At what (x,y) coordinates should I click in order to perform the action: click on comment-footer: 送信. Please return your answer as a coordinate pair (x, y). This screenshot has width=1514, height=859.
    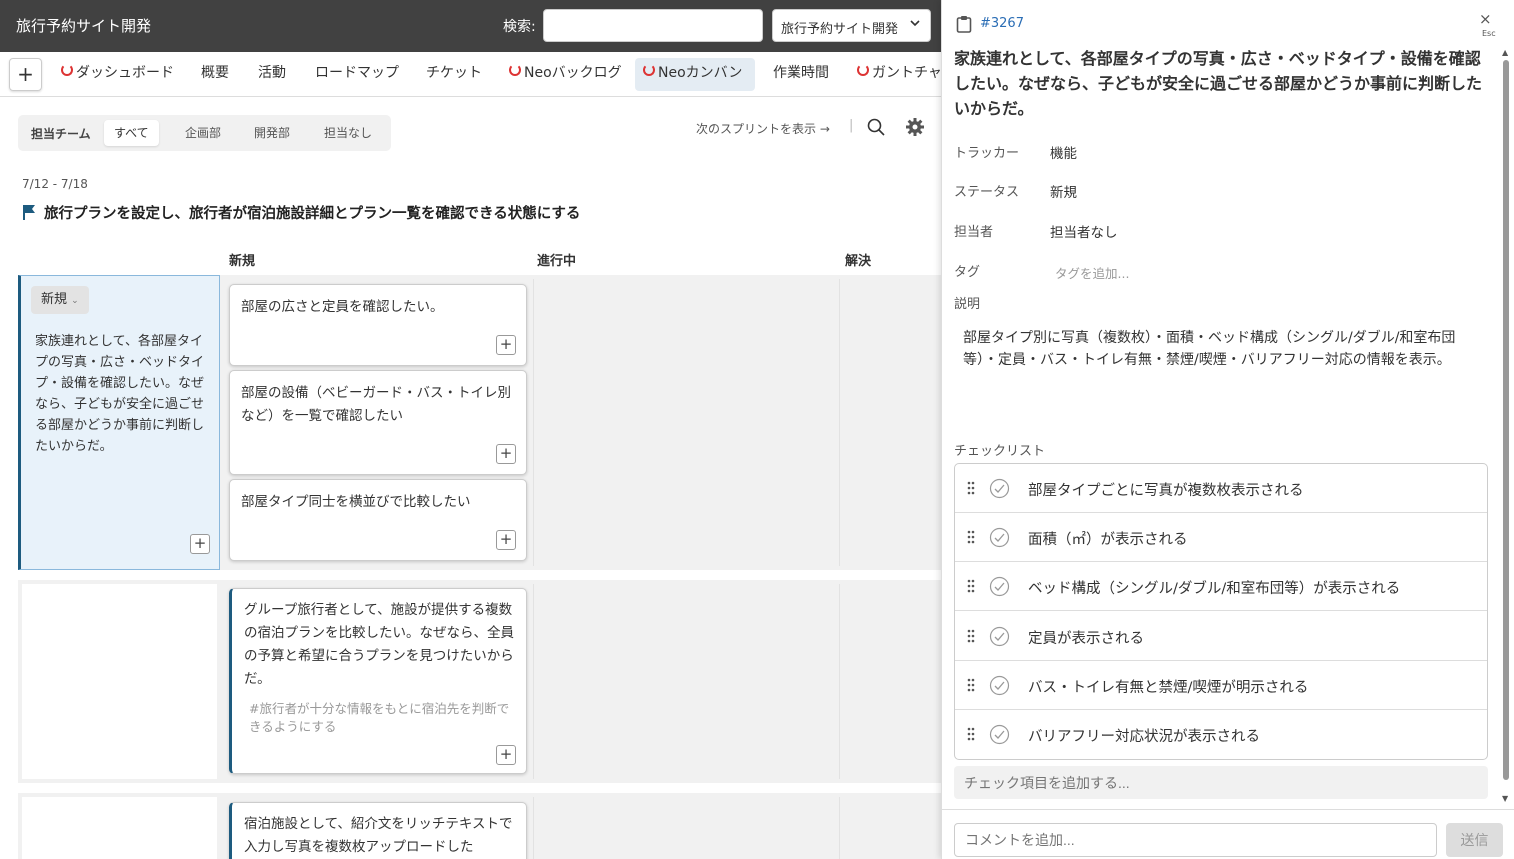
    Looking at the image, I should click on (1228, 834).